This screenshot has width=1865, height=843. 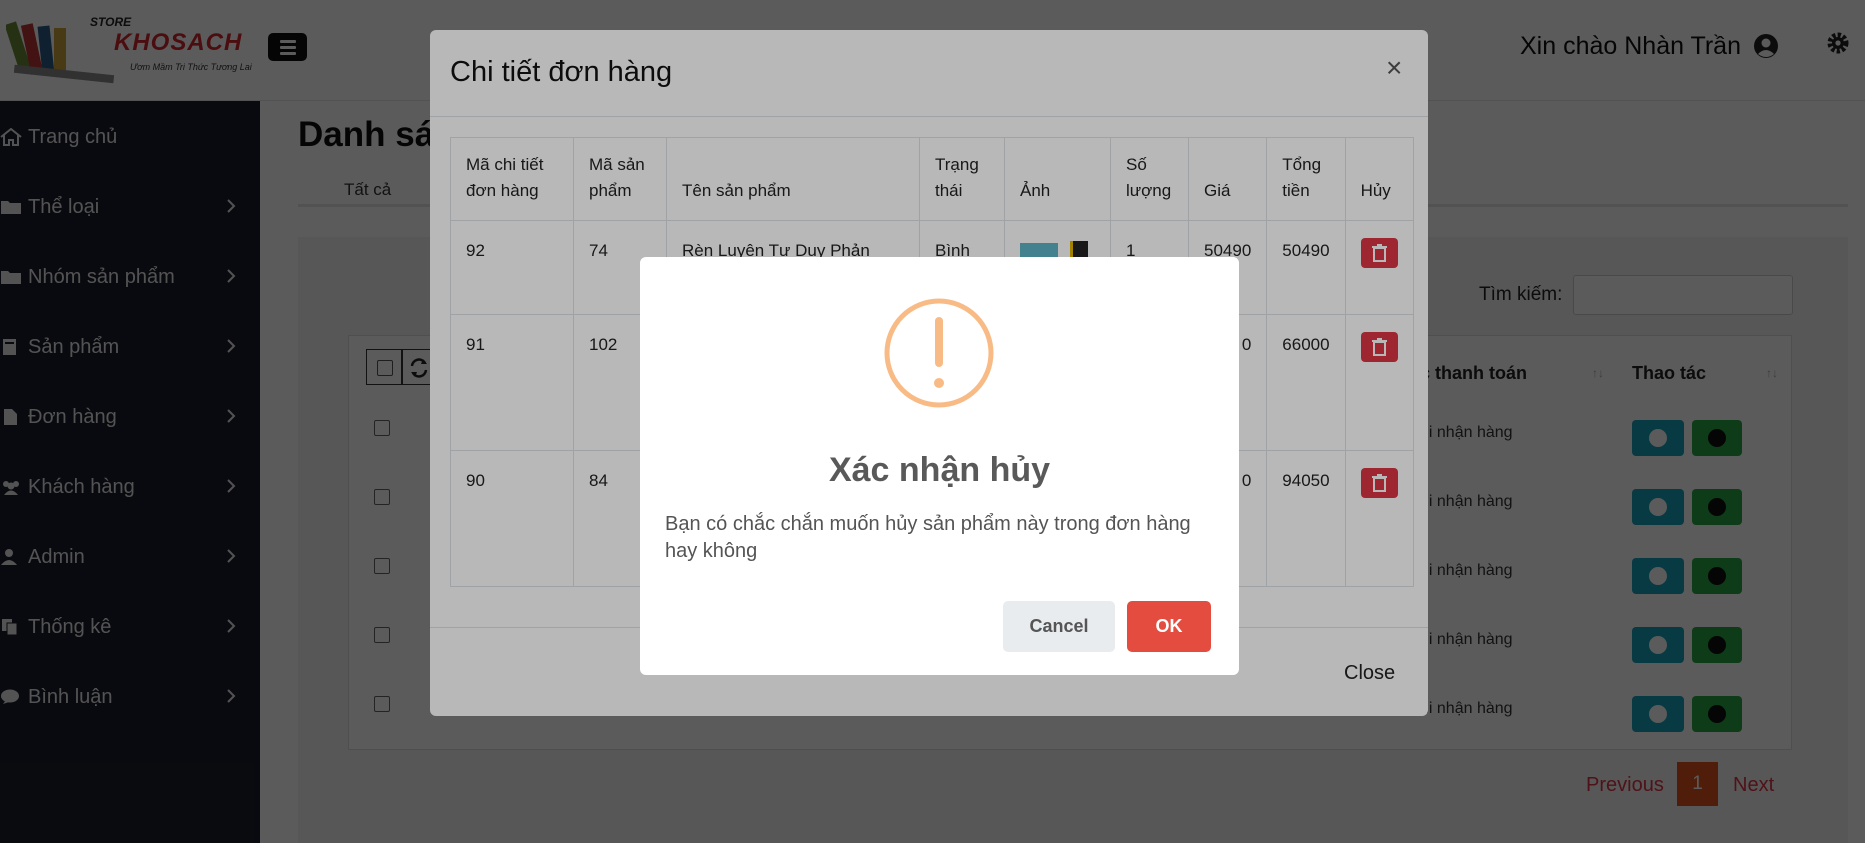 I want to click on dialog-title: Xác nhận hủy, so click(x=939, y=470).